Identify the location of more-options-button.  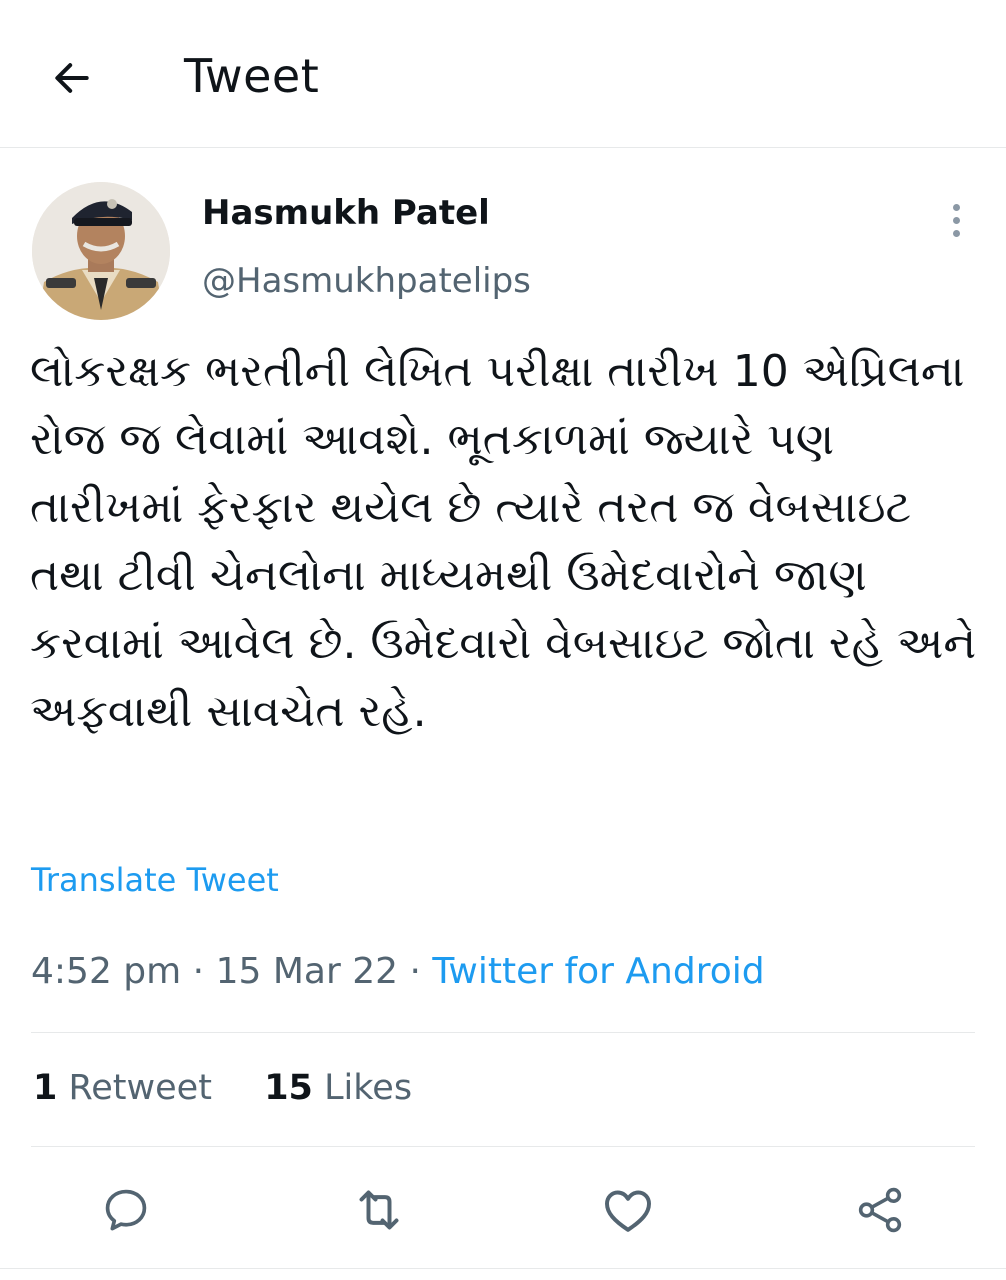
(956, 220).